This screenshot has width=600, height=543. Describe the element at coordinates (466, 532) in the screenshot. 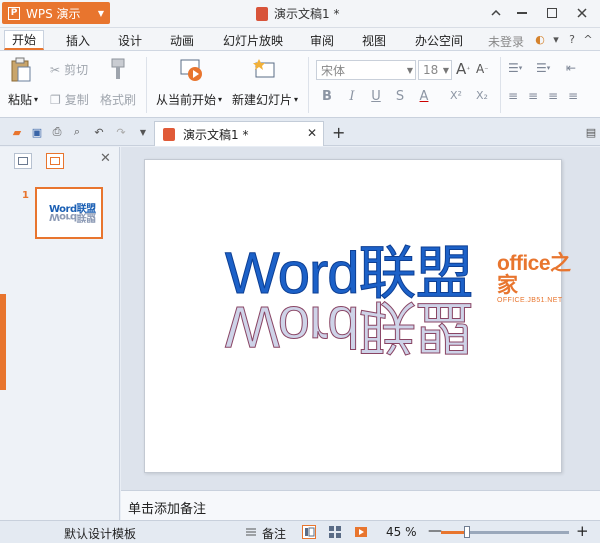

I see `zoom-slider-knob` at that location.